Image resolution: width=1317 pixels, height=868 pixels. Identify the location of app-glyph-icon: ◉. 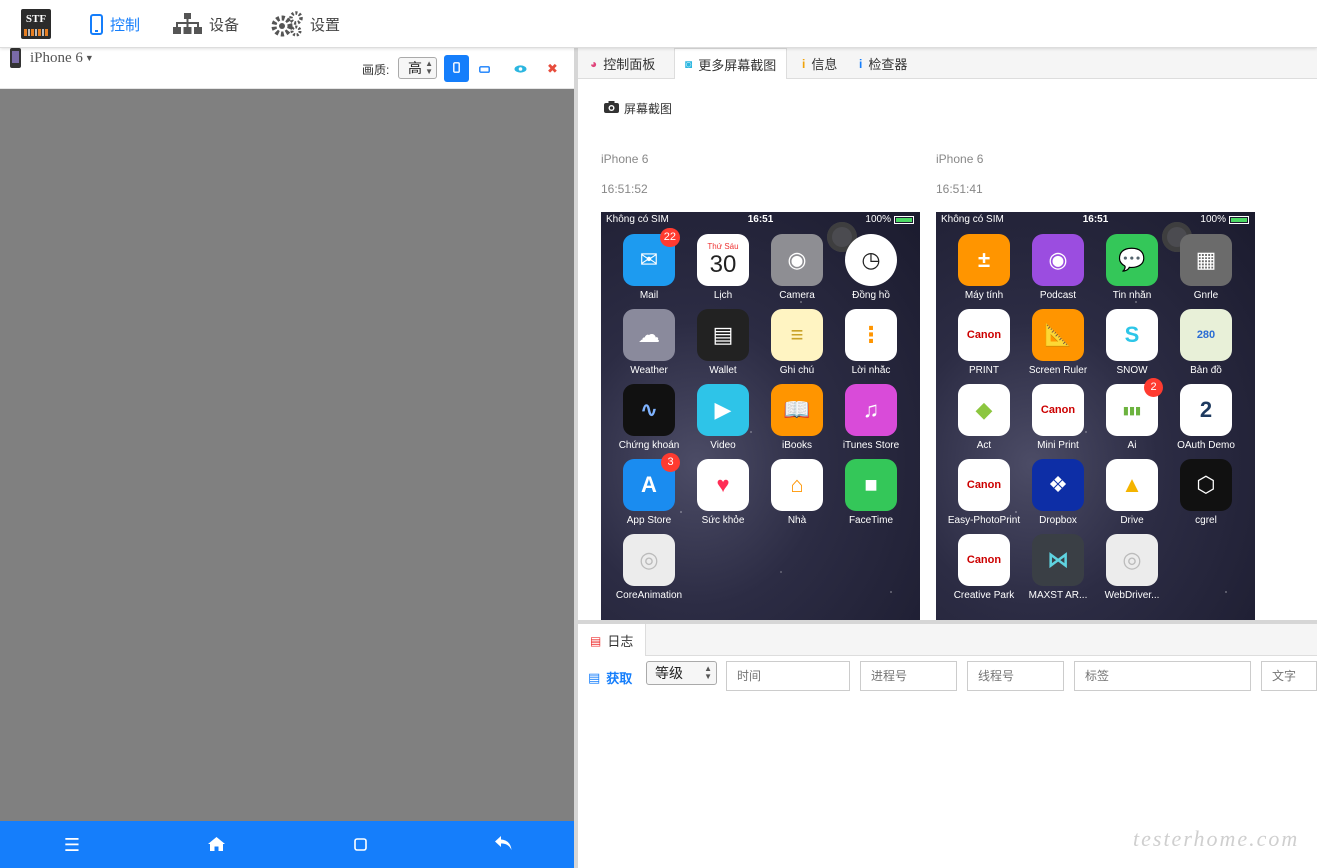
(797, 260).